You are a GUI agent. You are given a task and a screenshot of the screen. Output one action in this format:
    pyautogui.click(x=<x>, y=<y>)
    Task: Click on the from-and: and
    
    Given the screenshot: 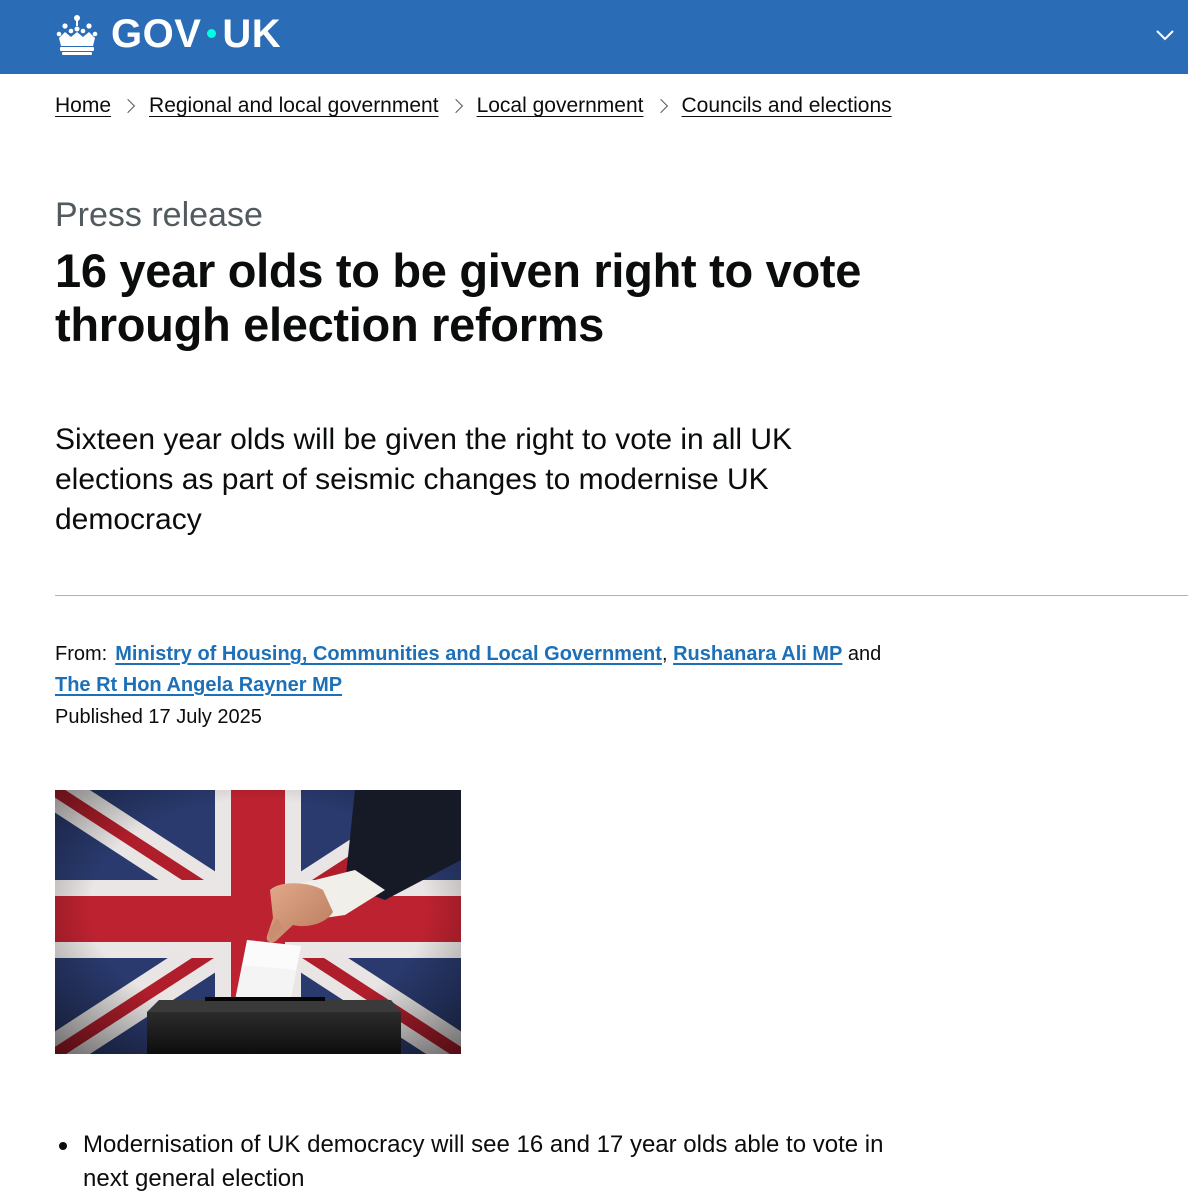 What is the action you would take?
    pyautogui.click(x=864, y=654)
    